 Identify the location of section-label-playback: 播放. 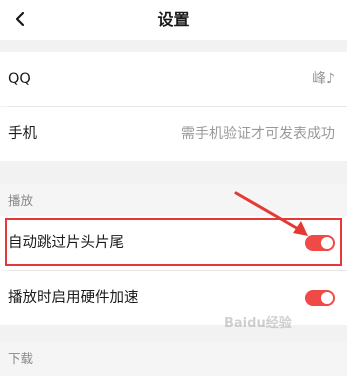
(21, 200).